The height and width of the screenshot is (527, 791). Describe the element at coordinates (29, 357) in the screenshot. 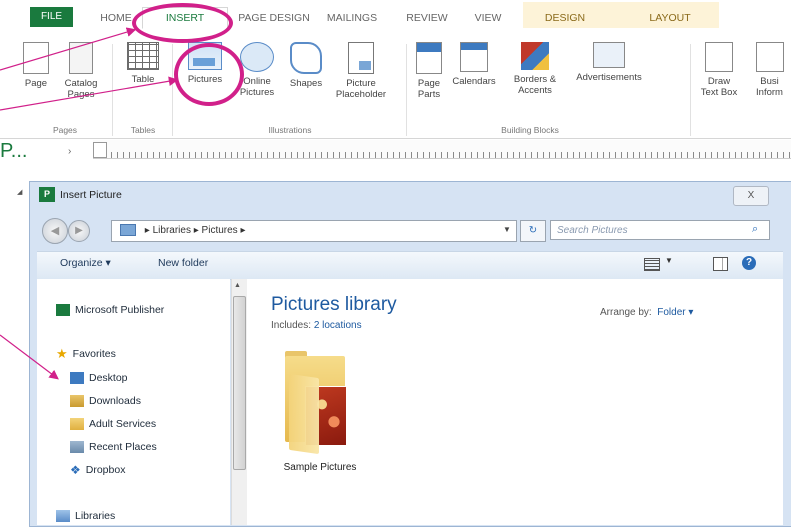

I see `arrow-to-favorites` at that location.